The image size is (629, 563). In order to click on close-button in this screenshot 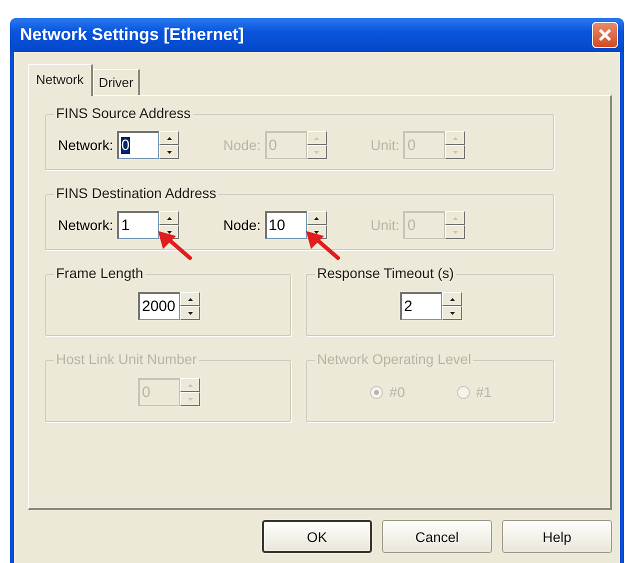, I will do `click(605, 35)`.